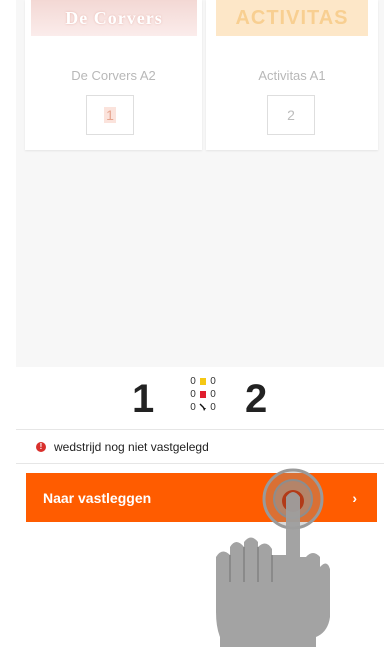  I want to click on yellow-card-icon, so click(203, 381).